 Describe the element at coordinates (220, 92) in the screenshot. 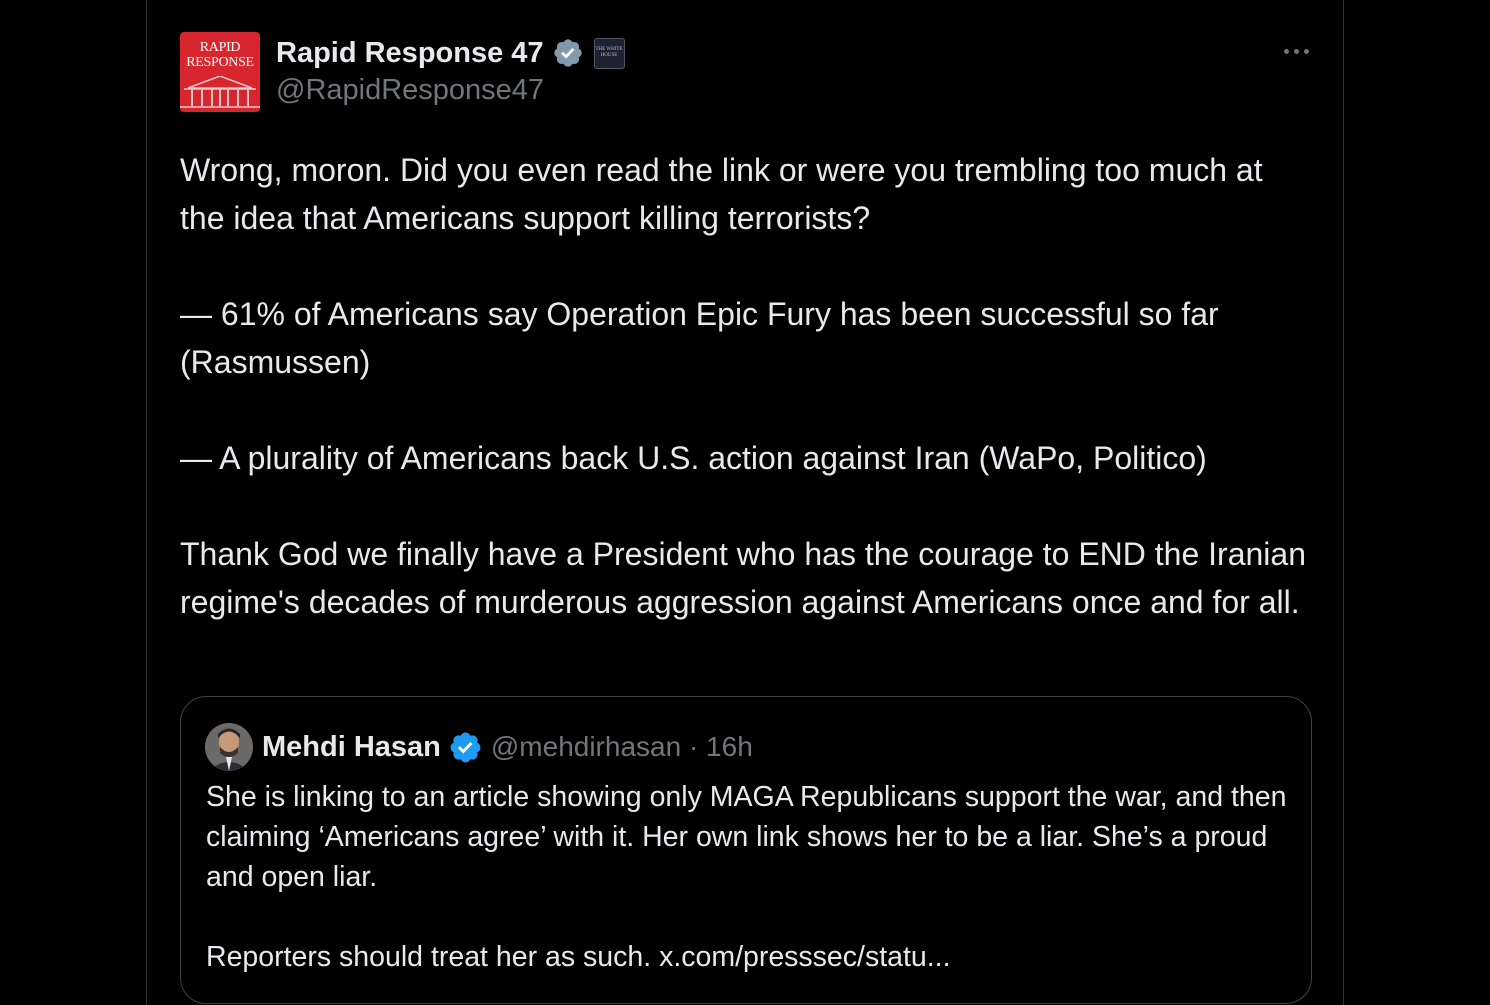

I see `white-house-icon` at that location.